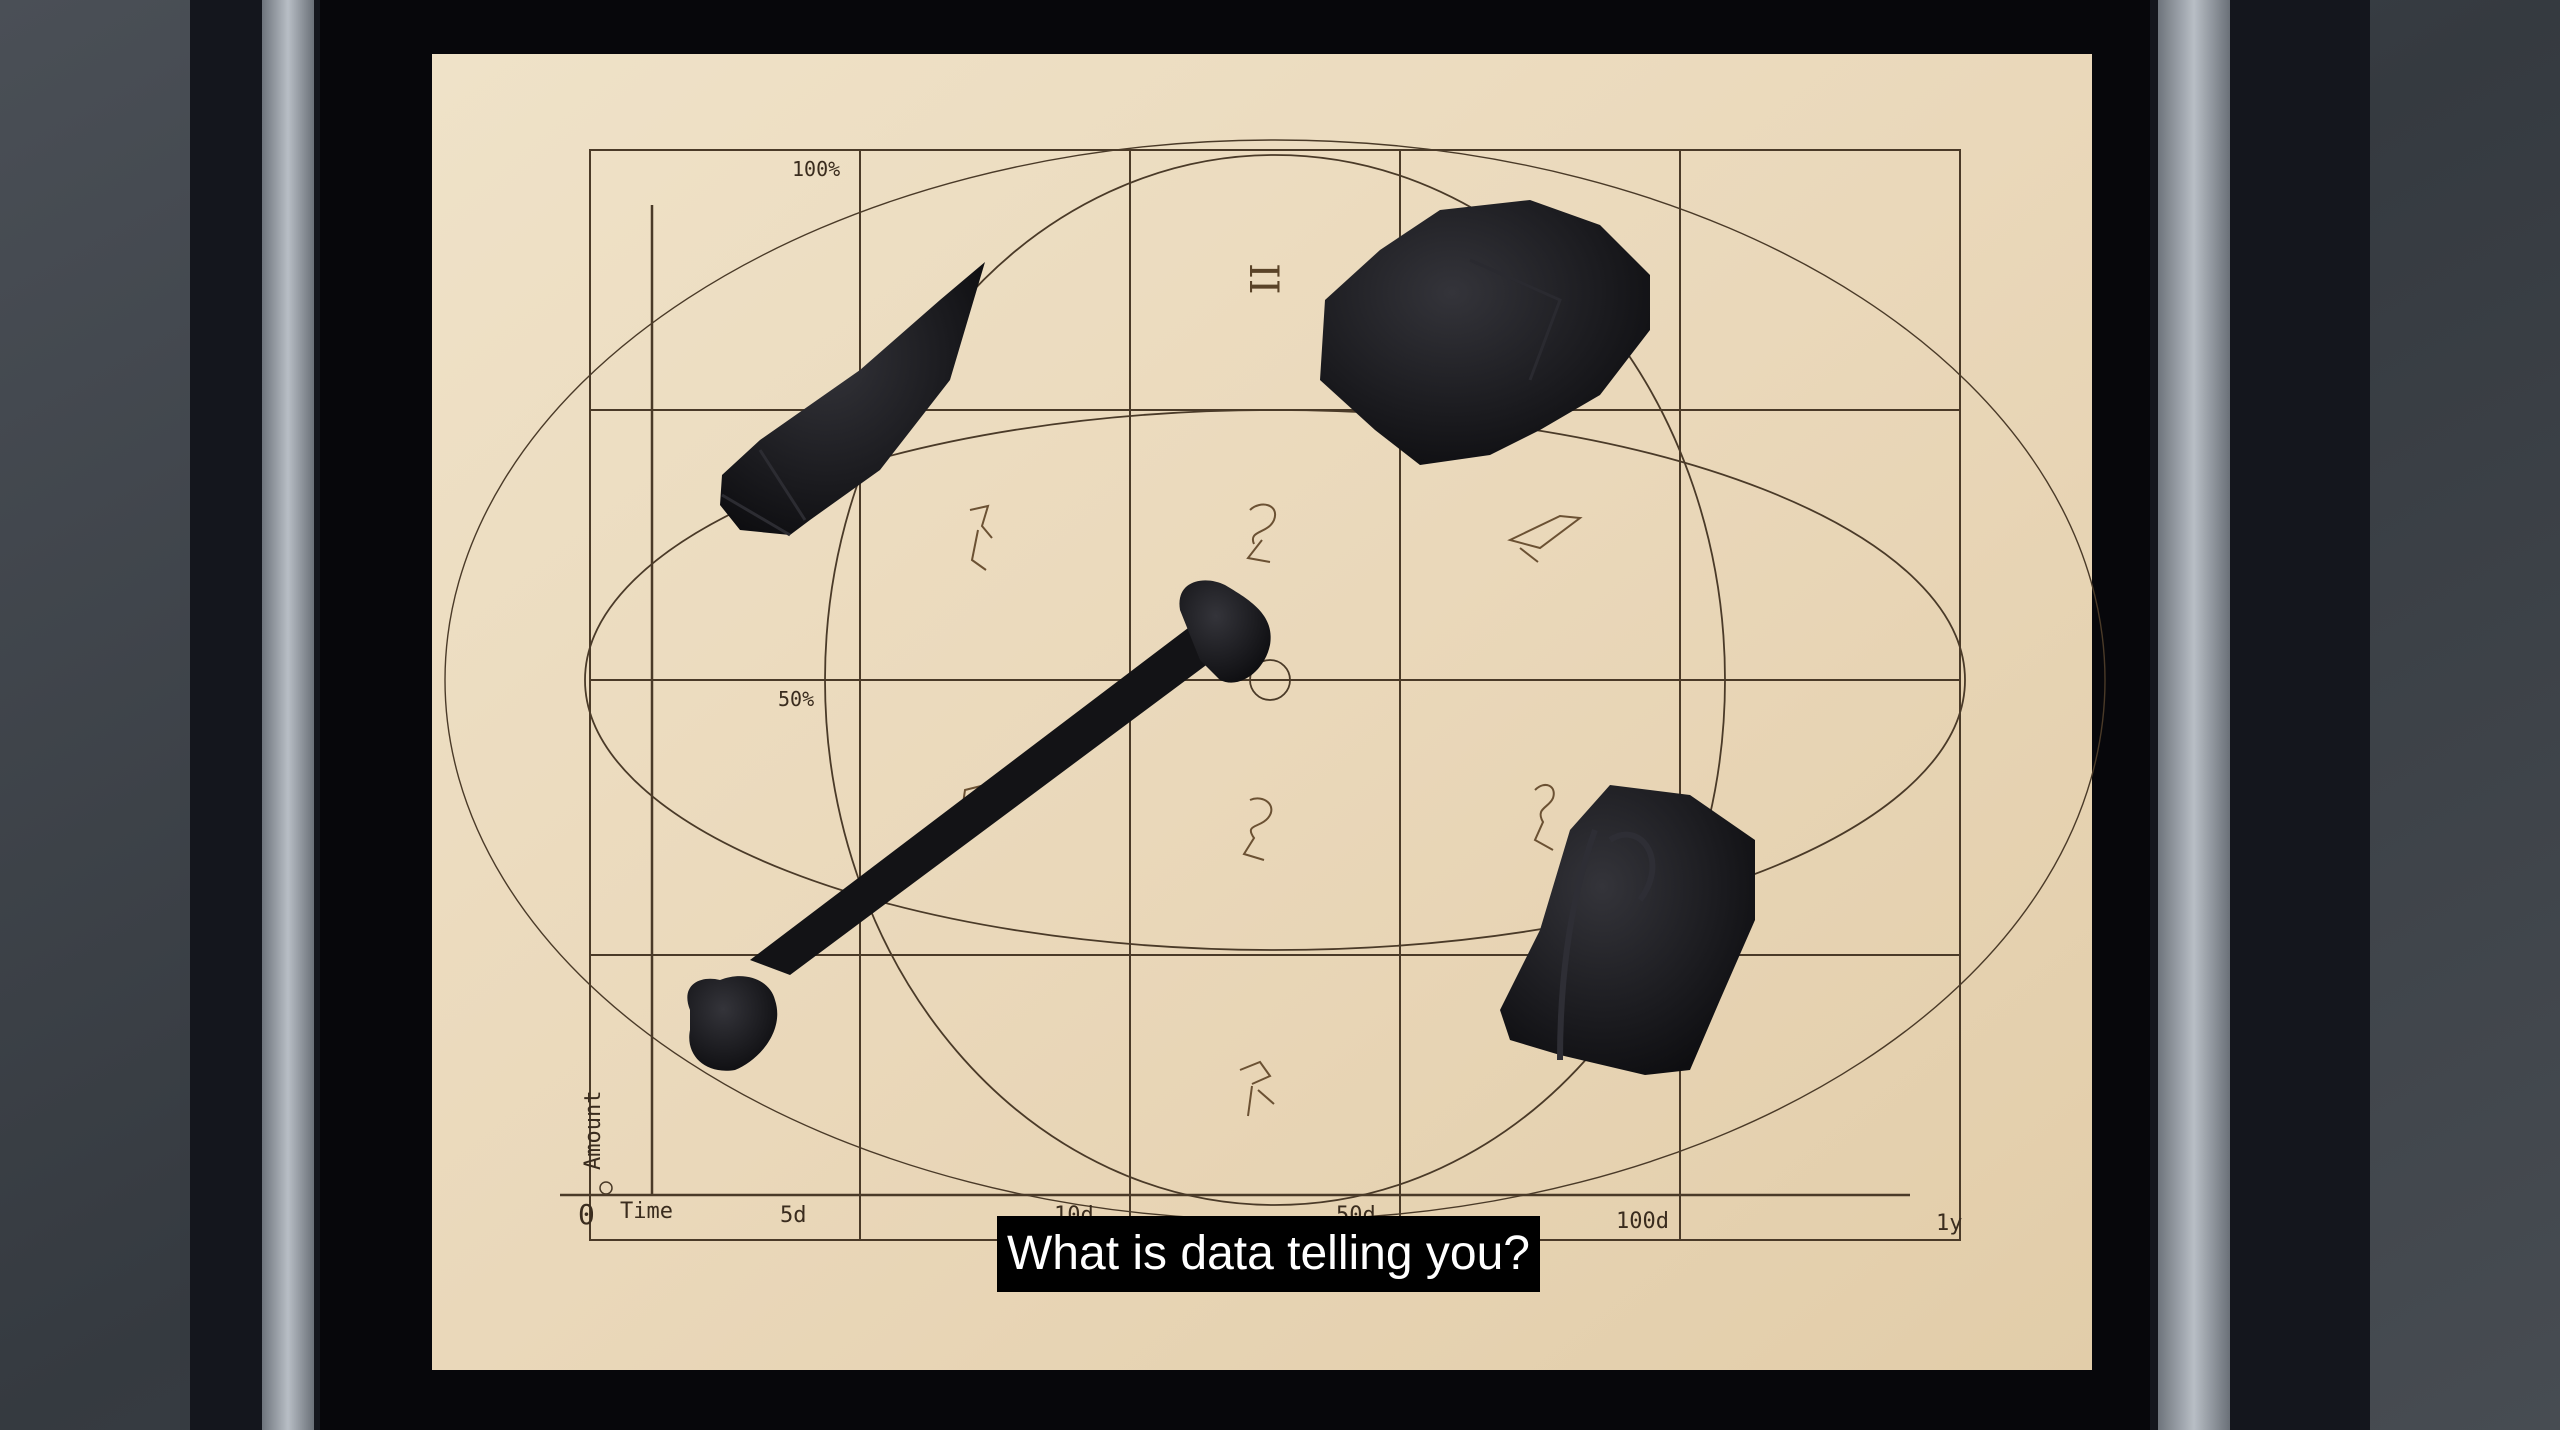  Describe the element at coordinates (593, 1130) in the screenshot. I see `y-axis-label: Amount` at that location.